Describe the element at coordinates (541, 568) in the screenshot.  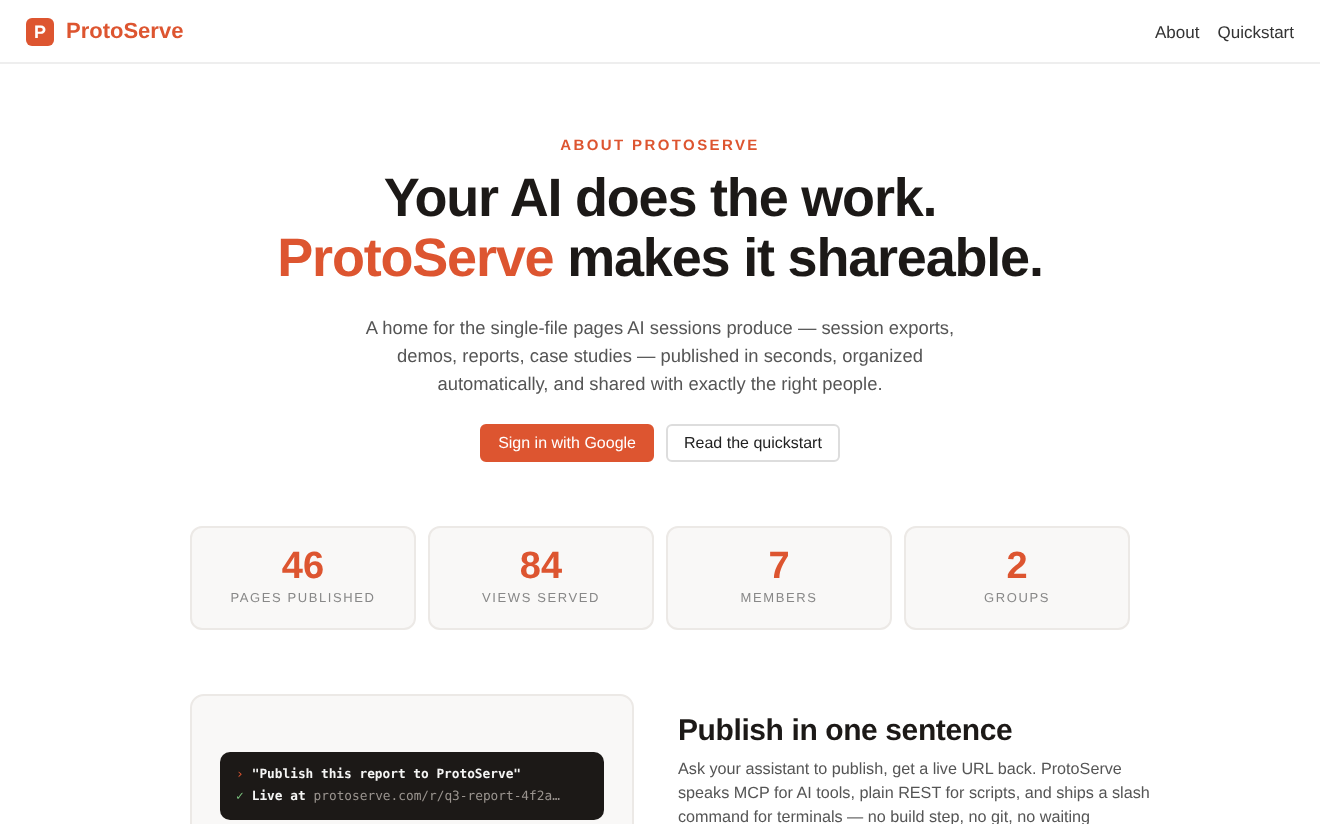
I see `stat-value: 84` at that location.